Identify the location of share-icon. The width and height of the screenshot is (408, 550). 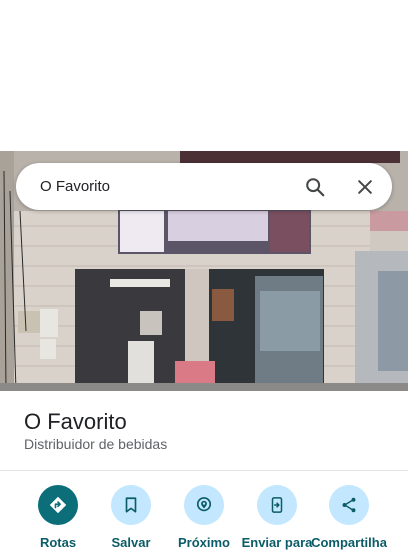
(349, 505).